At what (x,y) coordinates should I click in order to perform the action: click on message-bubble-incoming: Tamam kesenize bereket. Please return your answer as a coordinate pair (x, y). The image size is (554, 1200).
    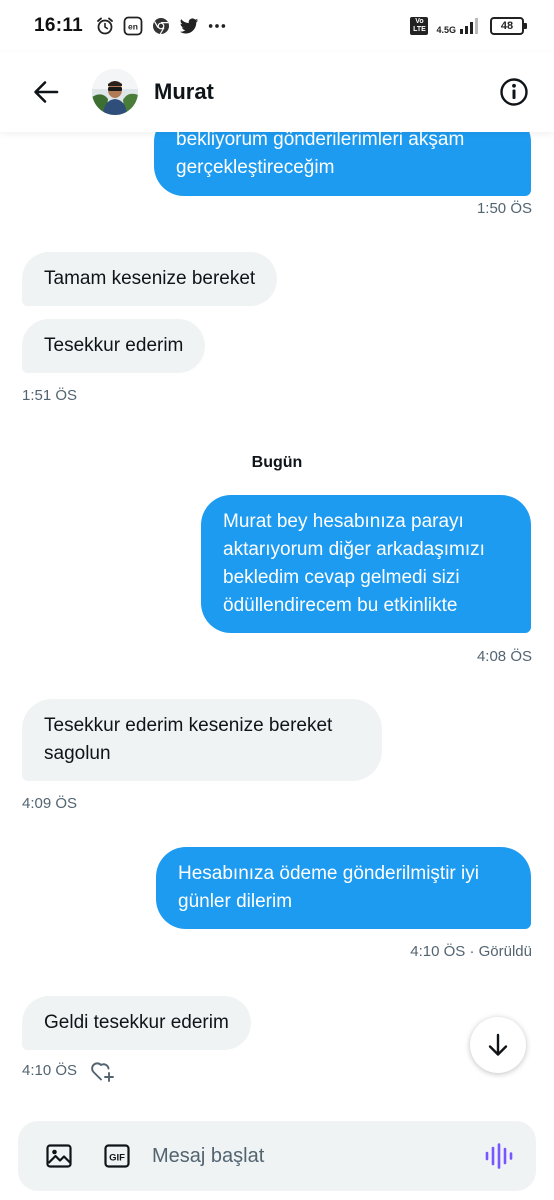
    Looking at the image, I should click on (150, 279).